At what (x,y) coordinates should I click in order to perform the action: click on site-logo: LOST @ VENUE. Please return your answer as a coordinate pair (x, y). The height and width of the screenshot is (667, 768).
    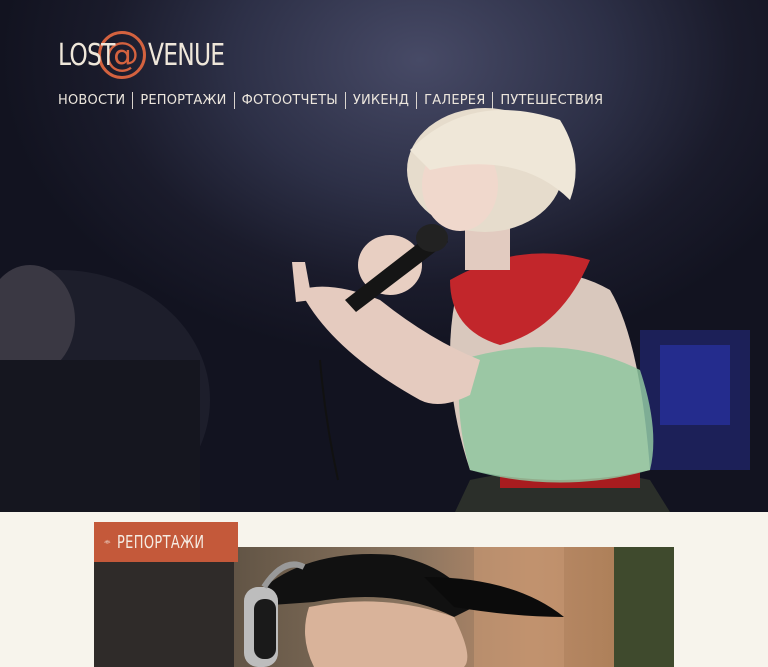
    Looking at the image, I should click on (141, 55).